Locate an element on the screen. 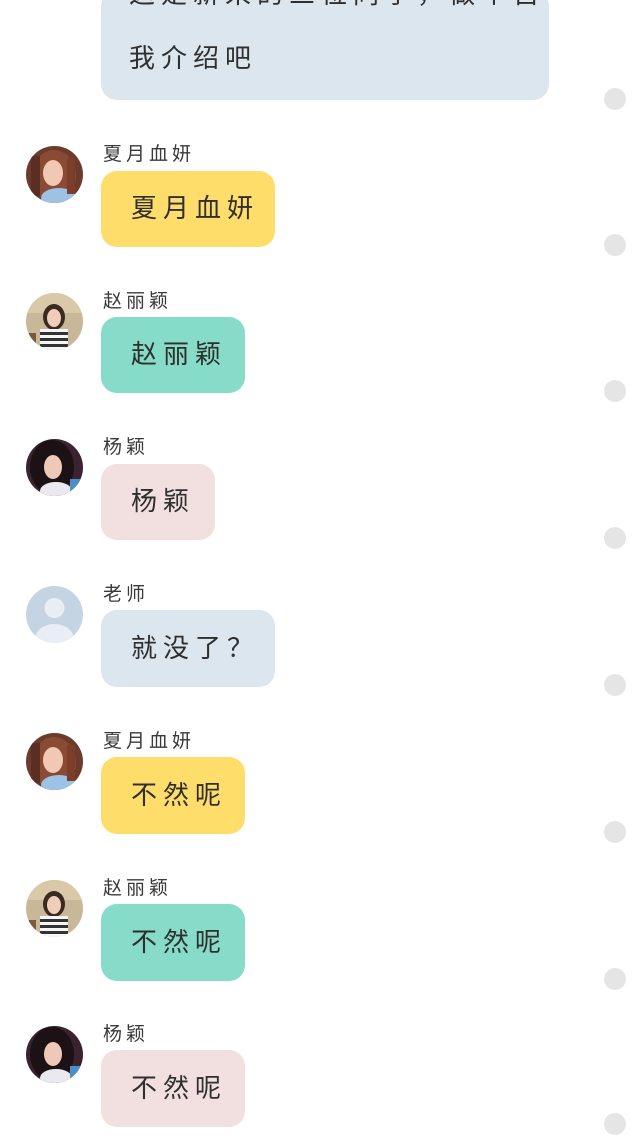 The height and width of the screenshot is (1138, 640). message-bubble: 就没了？ is located at coordinates (188, 648).